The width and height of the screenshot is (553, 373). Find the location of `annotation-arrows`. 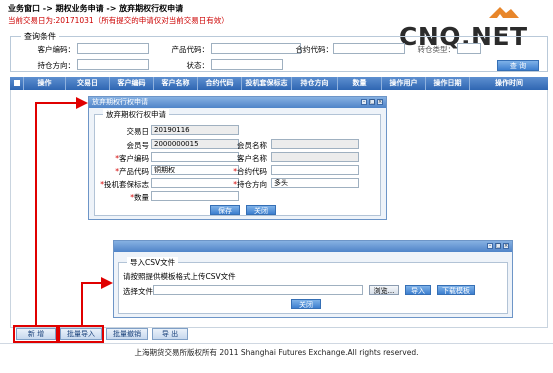

annotation-arrows is located at coordinates (74, 211).